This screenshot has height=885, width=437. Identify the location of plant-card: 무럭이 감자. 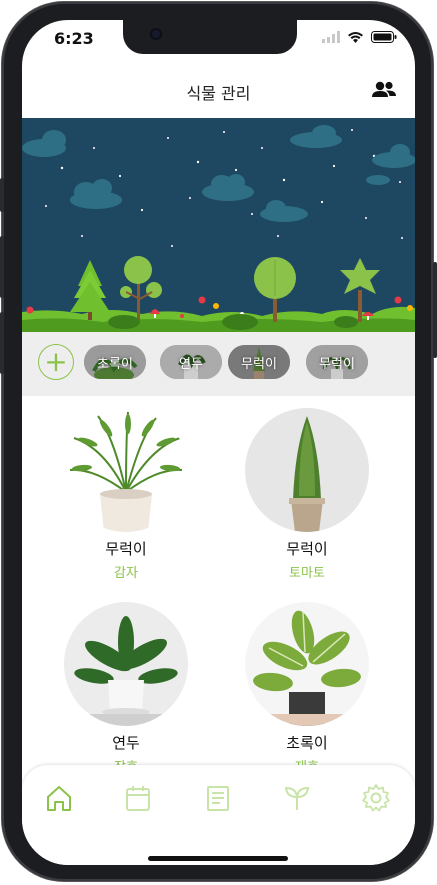
(126, 498).